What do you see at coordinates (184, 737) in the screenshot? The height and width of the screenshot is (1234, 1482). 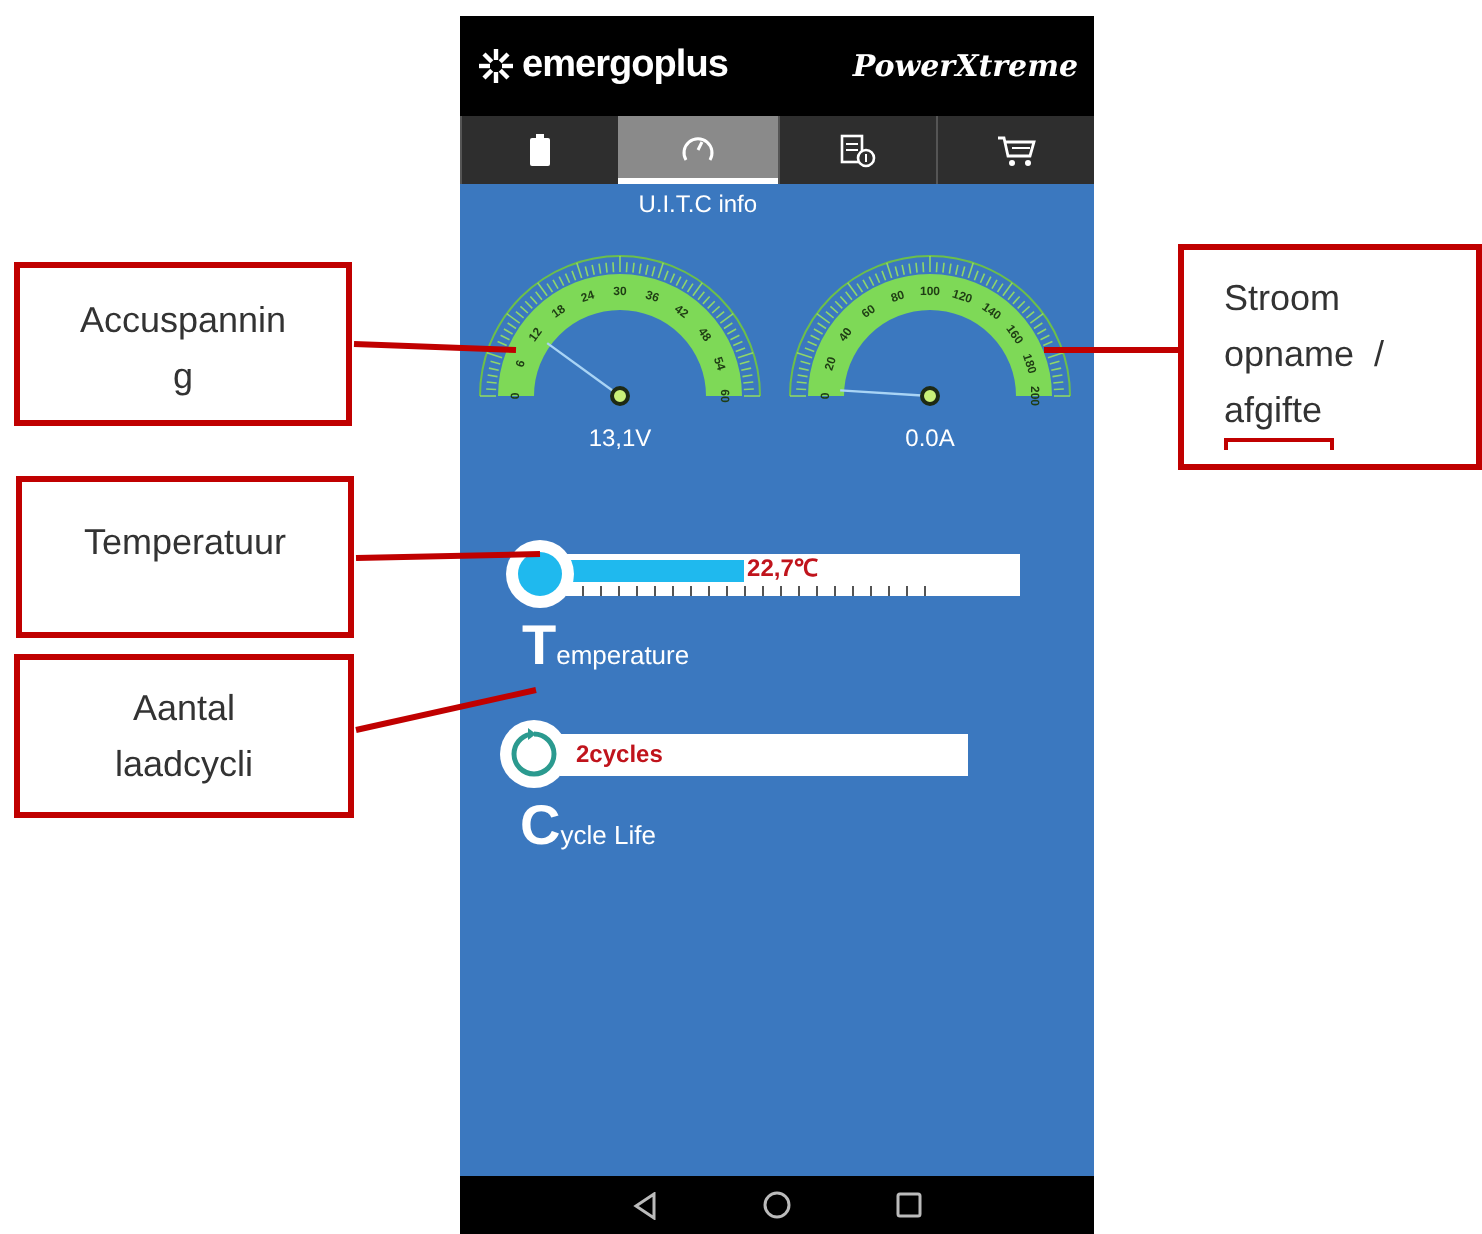 I see `callout-text: Aantal laadcycli` at bounding box center [184, 737].